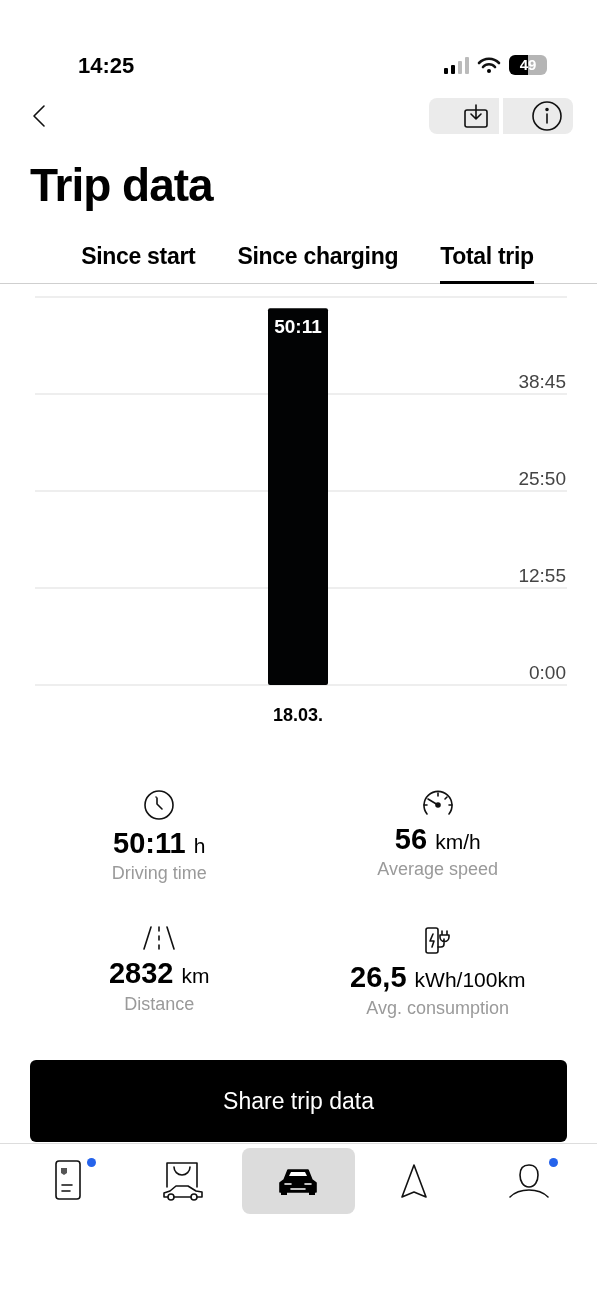 The width and height of the screenshot is (597, 1300). What do you see at coordinates (159, 874) in the screenshot?
I see `stat-label: Driving time` at bounding box center [159, 874].